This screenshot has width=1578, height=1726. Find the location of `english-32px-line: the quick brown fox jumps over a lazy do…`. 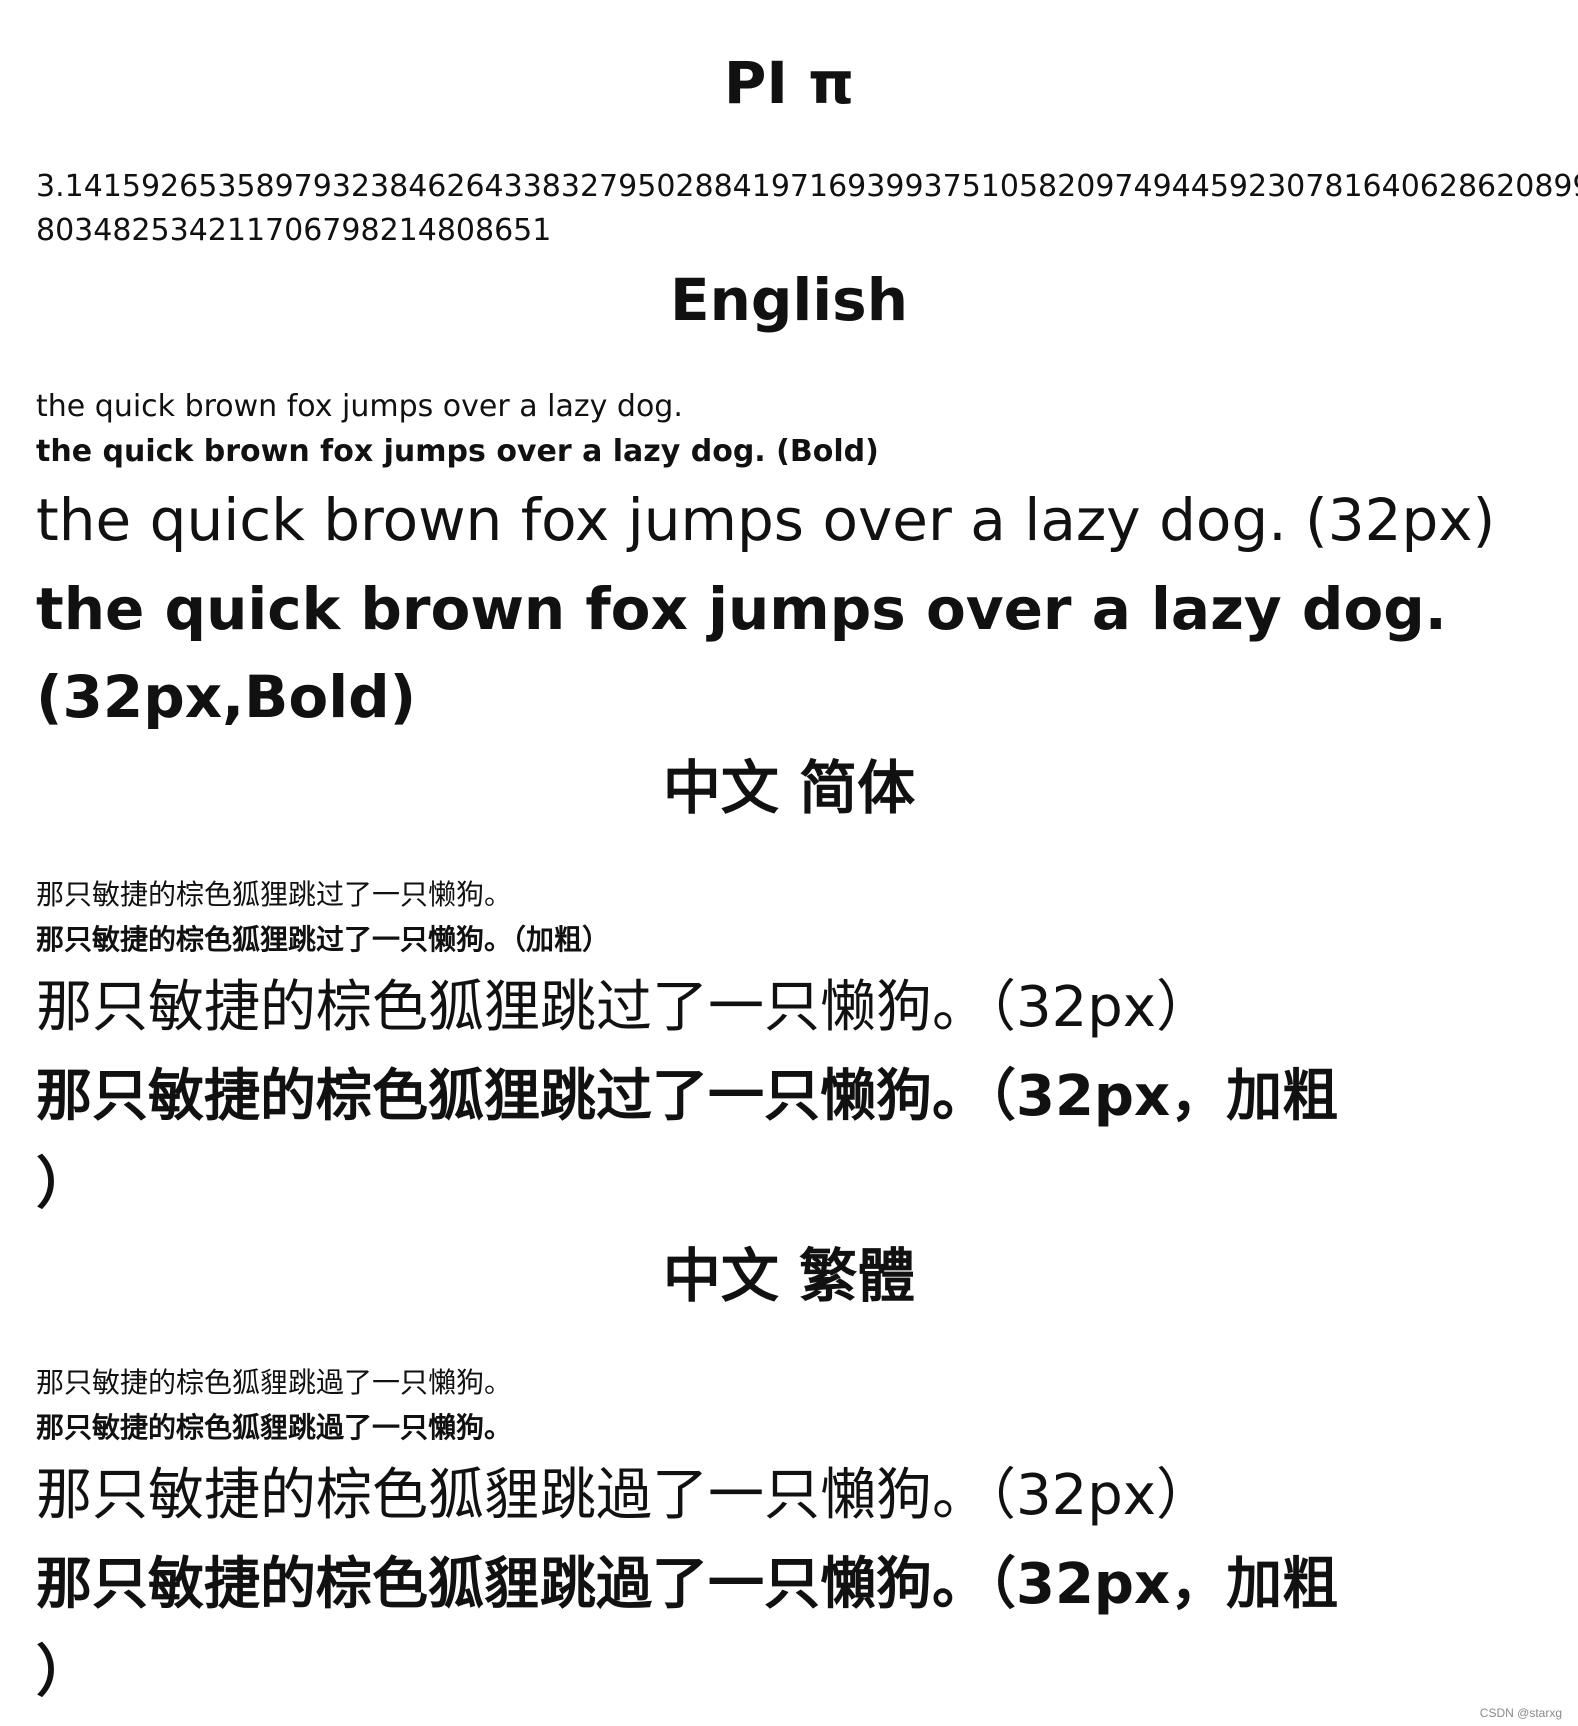

english-32px-line: the quick brown fox jumps over a lazy do… is located at coordinates (766, 520).